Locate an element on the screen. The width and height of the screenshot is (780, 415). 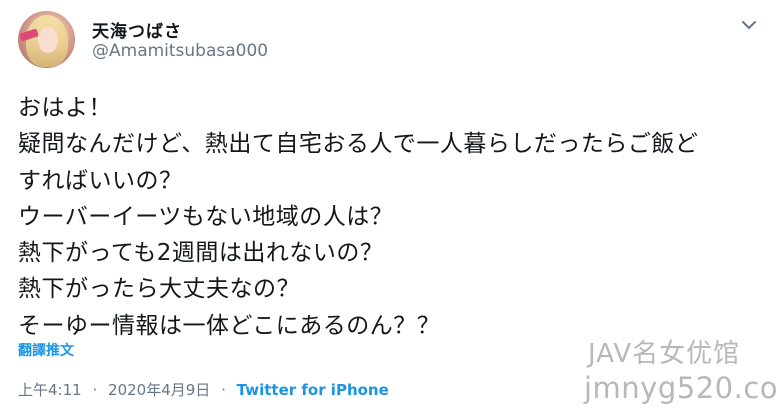
avatar-face-shape is located at coordinates (48, 40).